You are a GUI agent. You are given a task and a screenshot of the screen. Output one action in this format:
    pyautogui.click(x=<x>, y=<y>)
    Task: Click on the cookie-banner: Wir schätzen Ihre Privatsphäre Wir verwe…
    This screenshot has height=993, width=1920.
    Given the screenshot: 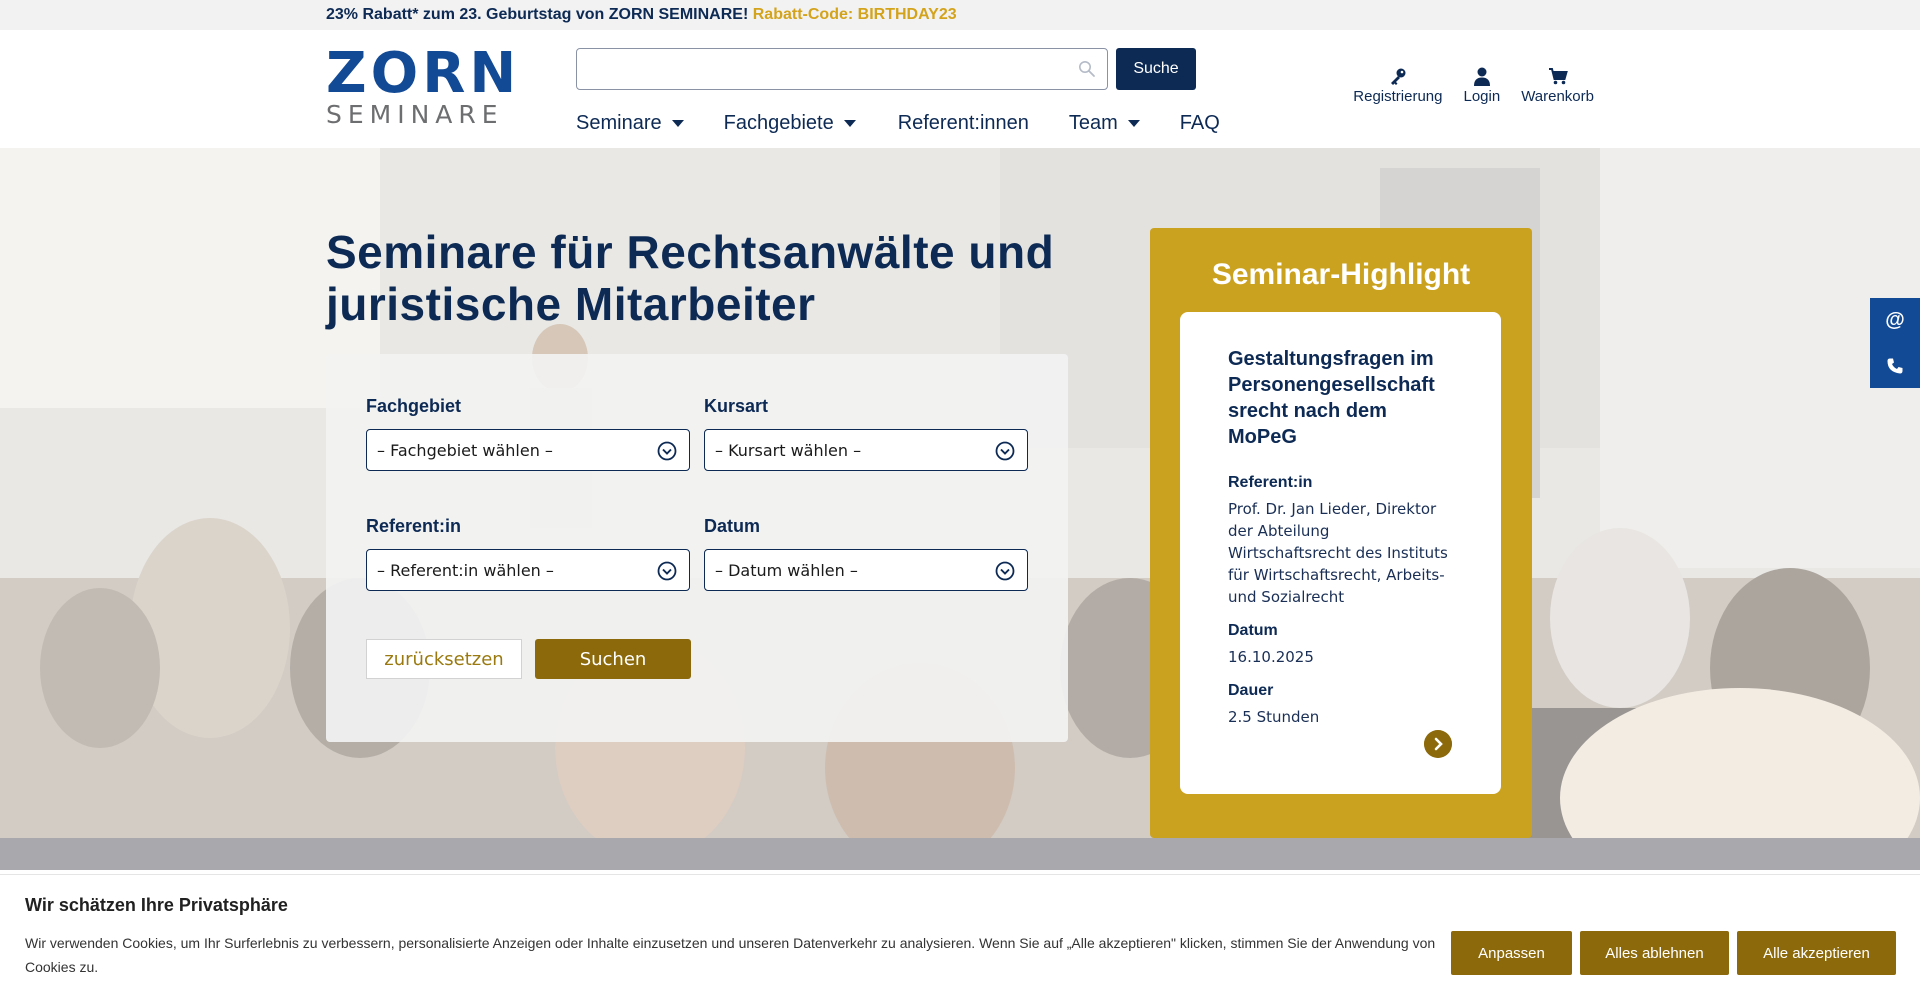 What is the action you would take?
    pyautogui.click(x=960, y=933)
    